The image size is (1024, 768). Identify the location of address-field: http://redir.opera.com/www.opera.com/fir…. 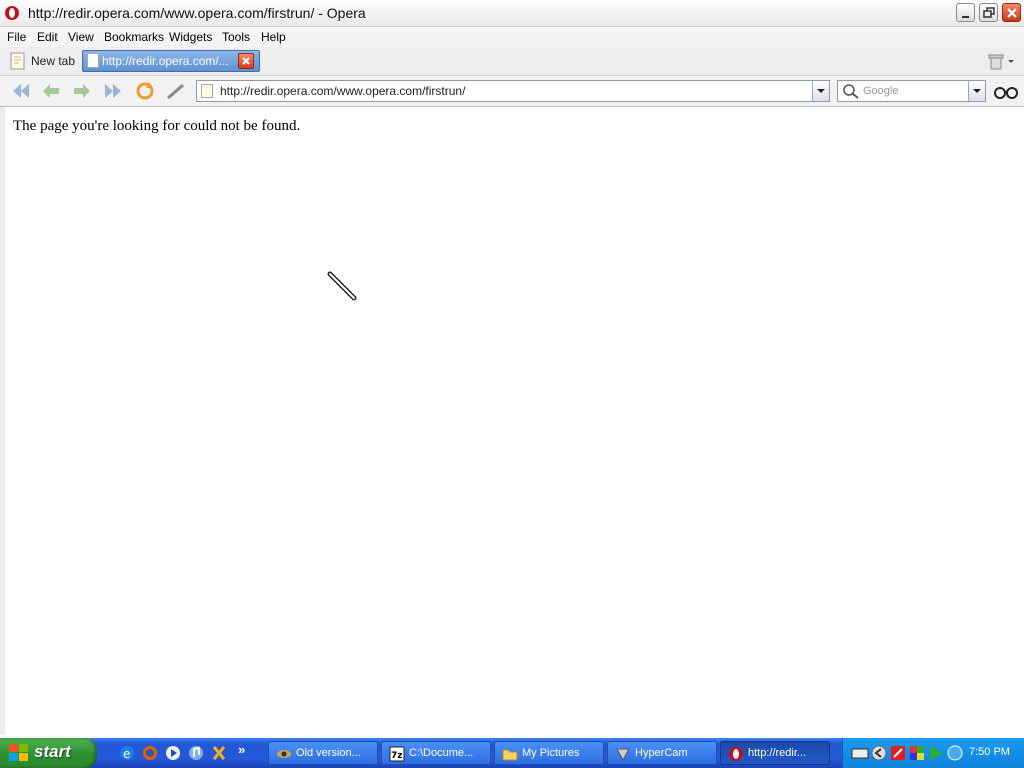
(513, 91).